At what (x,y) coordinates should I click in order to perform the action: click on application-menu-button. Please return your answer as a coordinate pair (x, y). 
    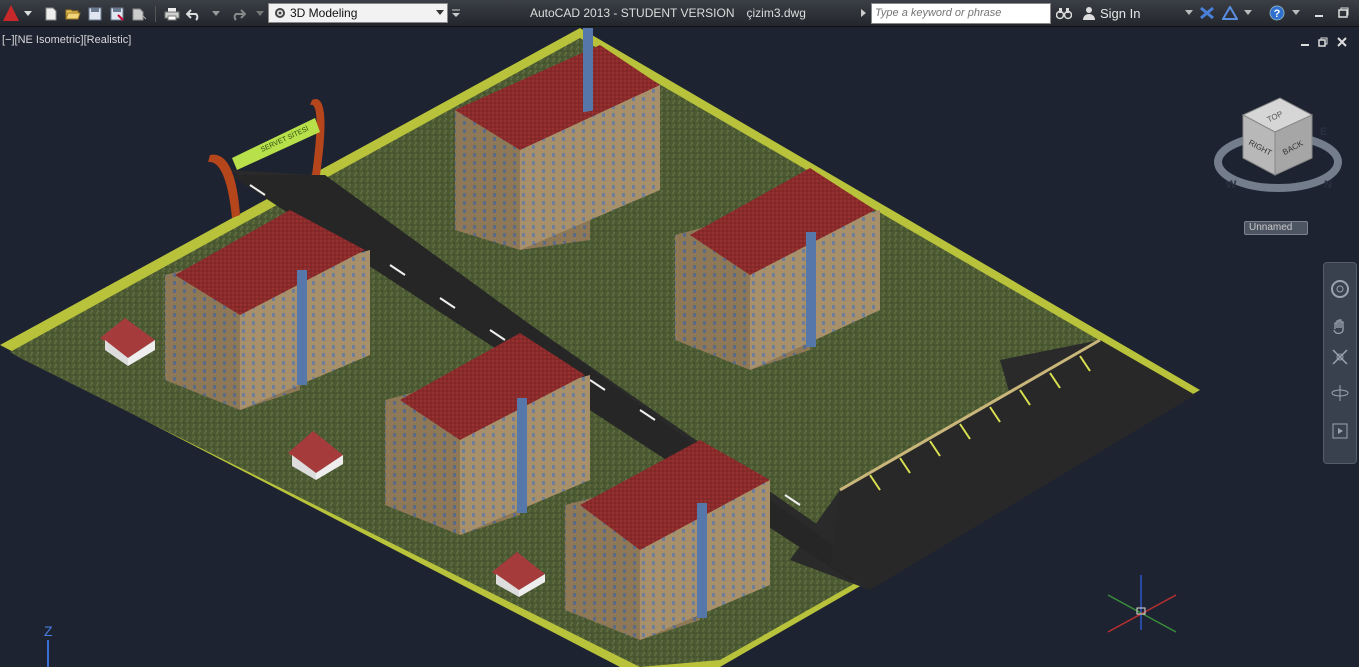
    Looking at the image, I should click on (18, 13).